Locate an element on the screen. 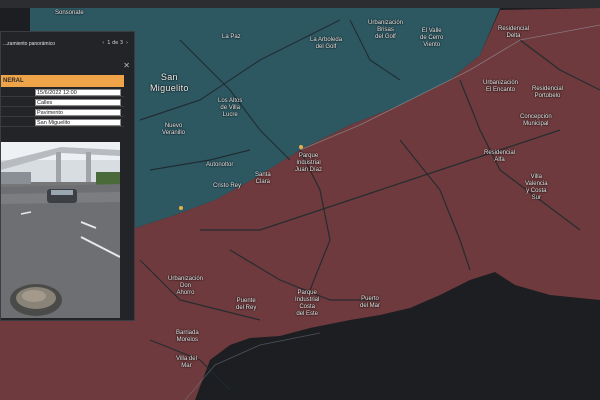  map-label-res-alfa: Residencial Alfa is located at coordinates (500, 156).